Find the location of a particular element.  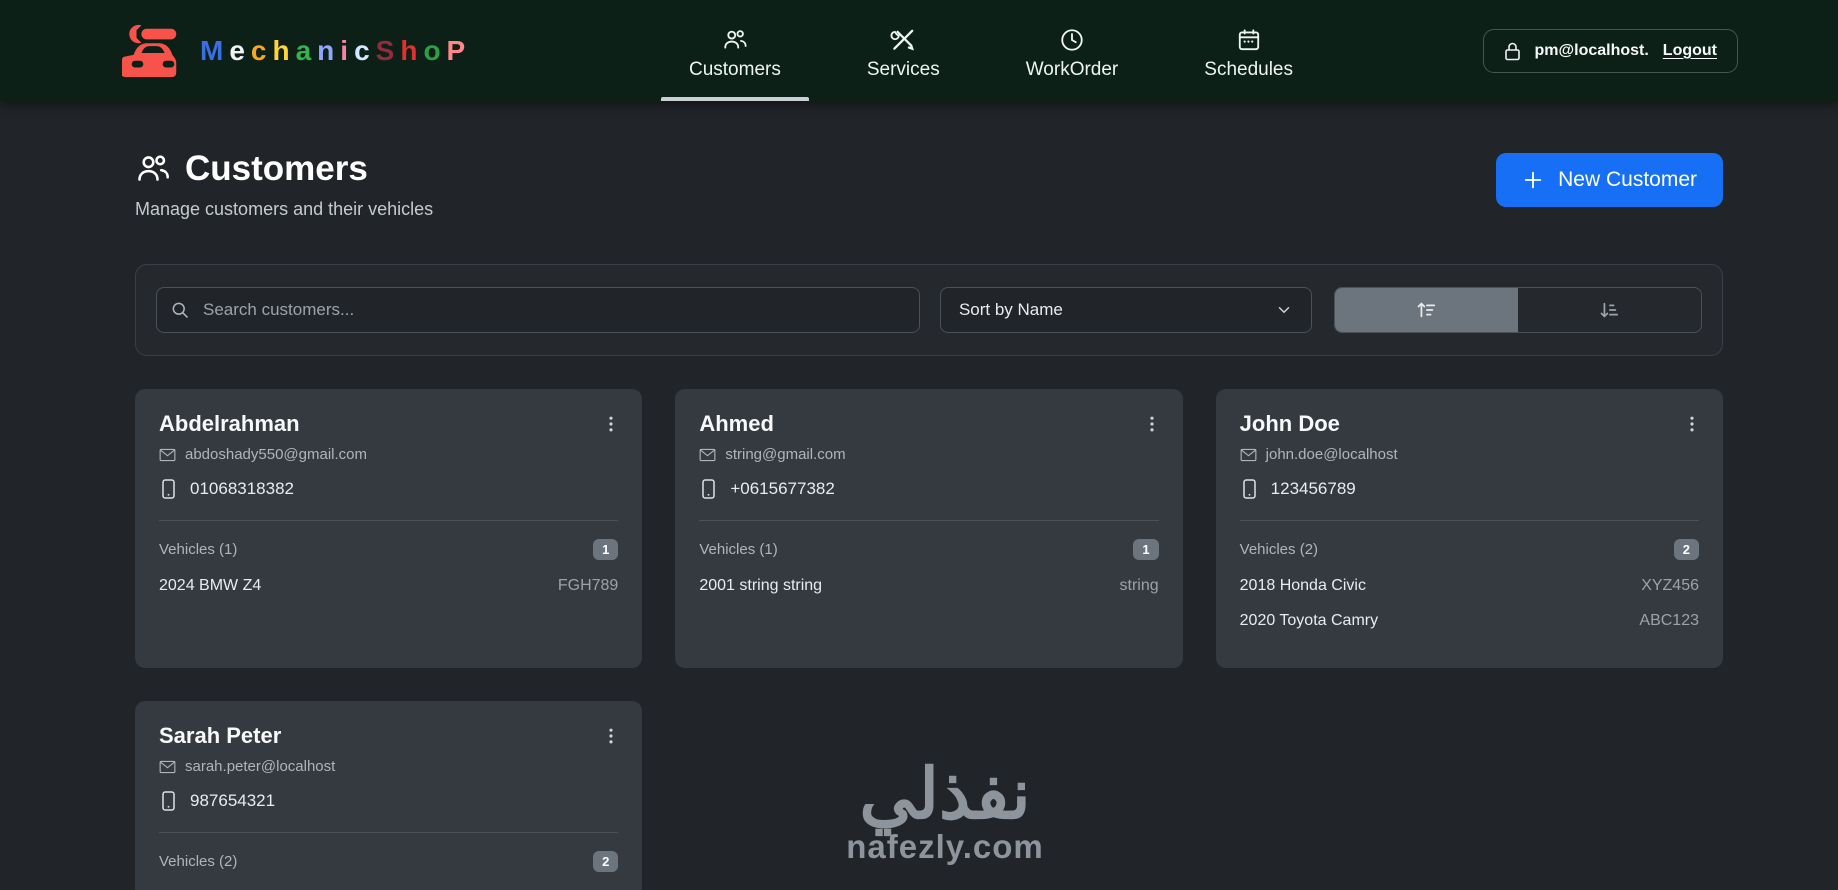

nav-item-customers: Customers is located at coordinates (735, 50).